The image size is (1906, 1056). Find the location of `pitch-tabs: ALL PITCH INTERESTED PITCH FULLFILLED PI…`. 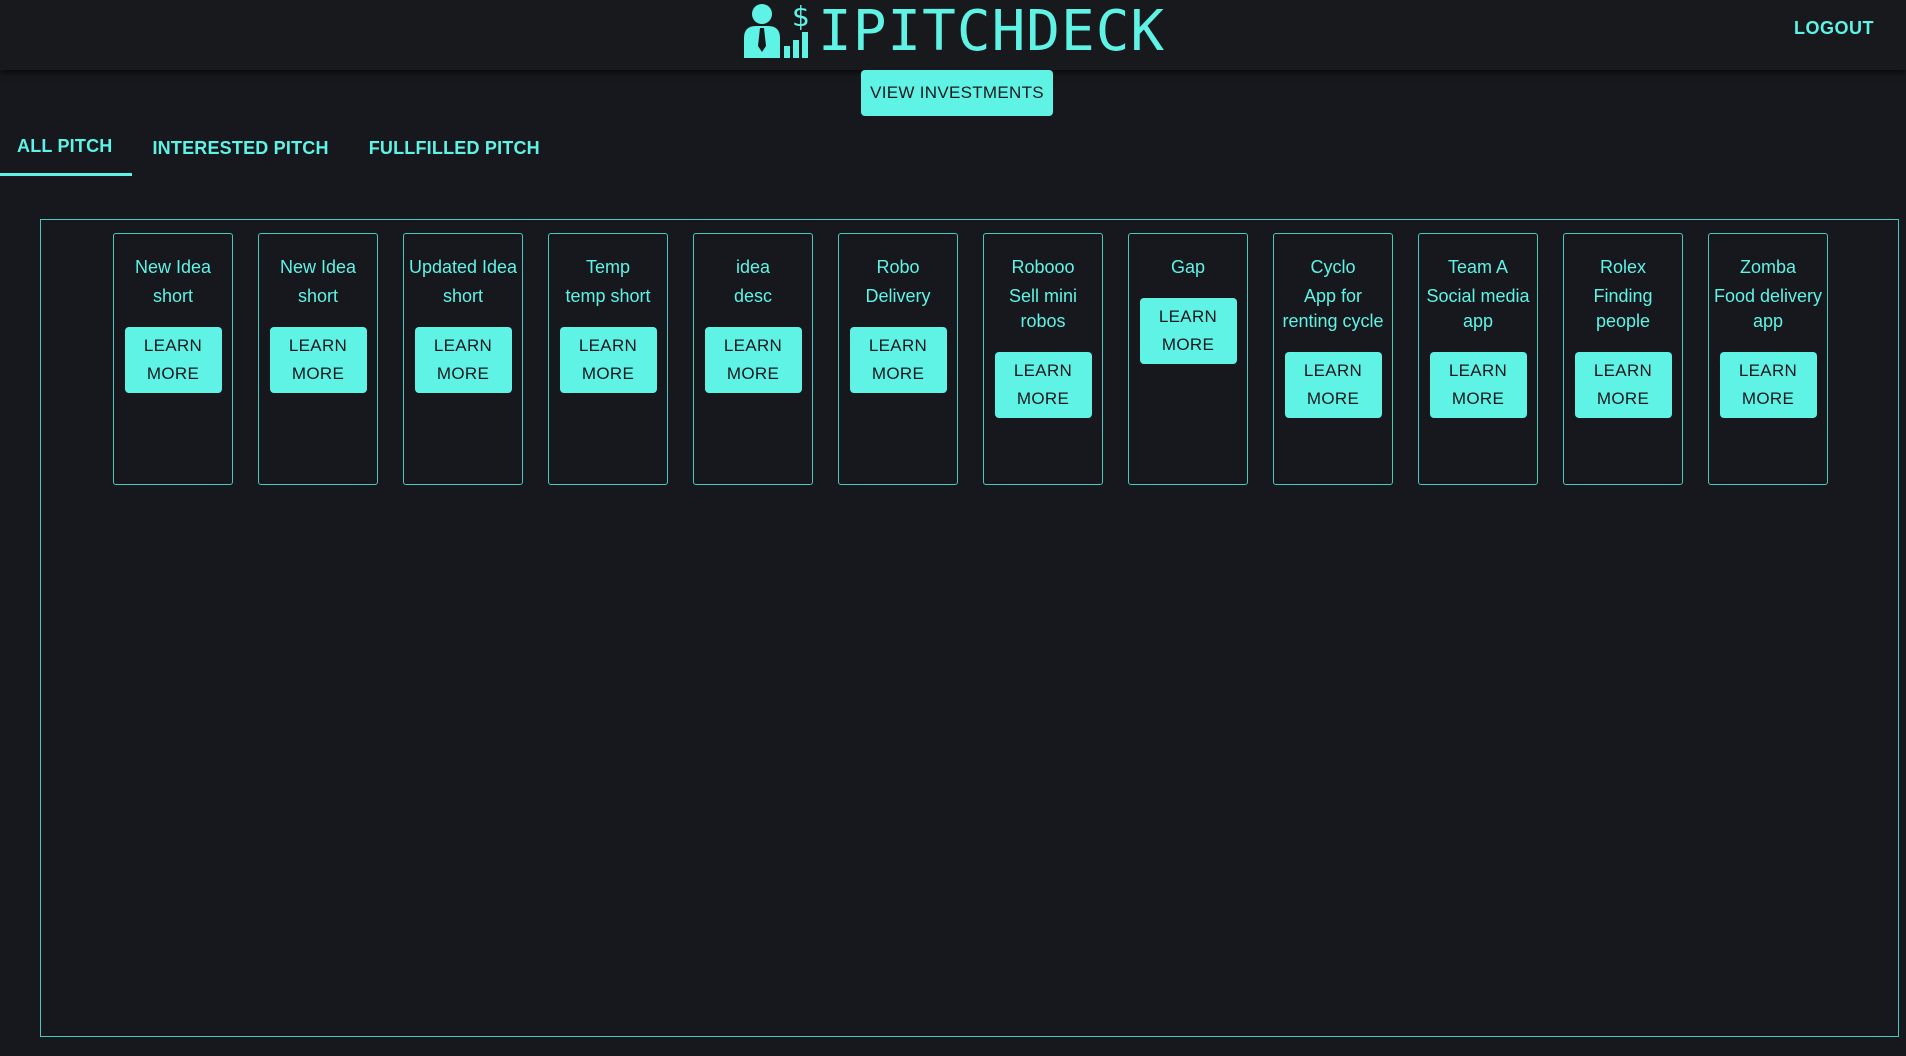

pitch-tabs: ALL PITCH INTERESTED PITCH FULLFILLED PI… is located at coordinates (280, 148).